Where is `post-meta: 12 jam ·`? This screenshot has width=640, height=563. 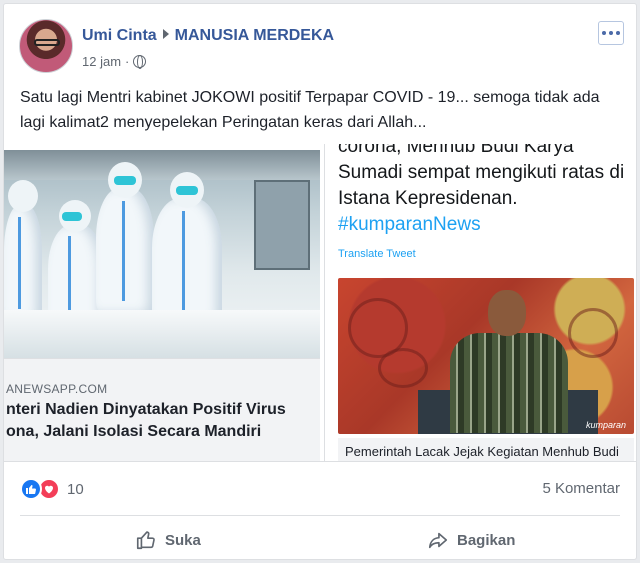 post-meta: 12 jam · is located at coordinates (114, 61).